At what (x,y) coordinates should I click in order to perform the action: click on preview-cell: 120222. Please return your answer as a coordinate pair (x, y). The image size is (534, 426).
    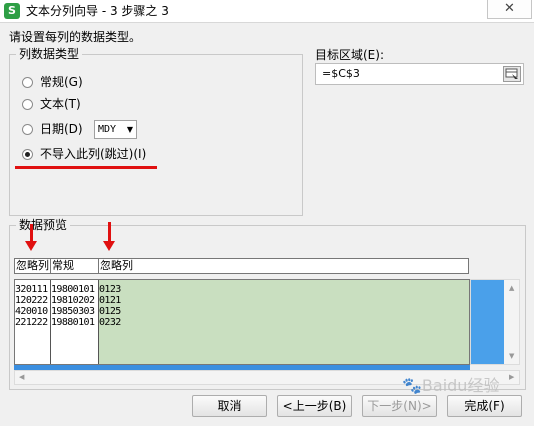
    Looking at the image, I should click on (31, 300).